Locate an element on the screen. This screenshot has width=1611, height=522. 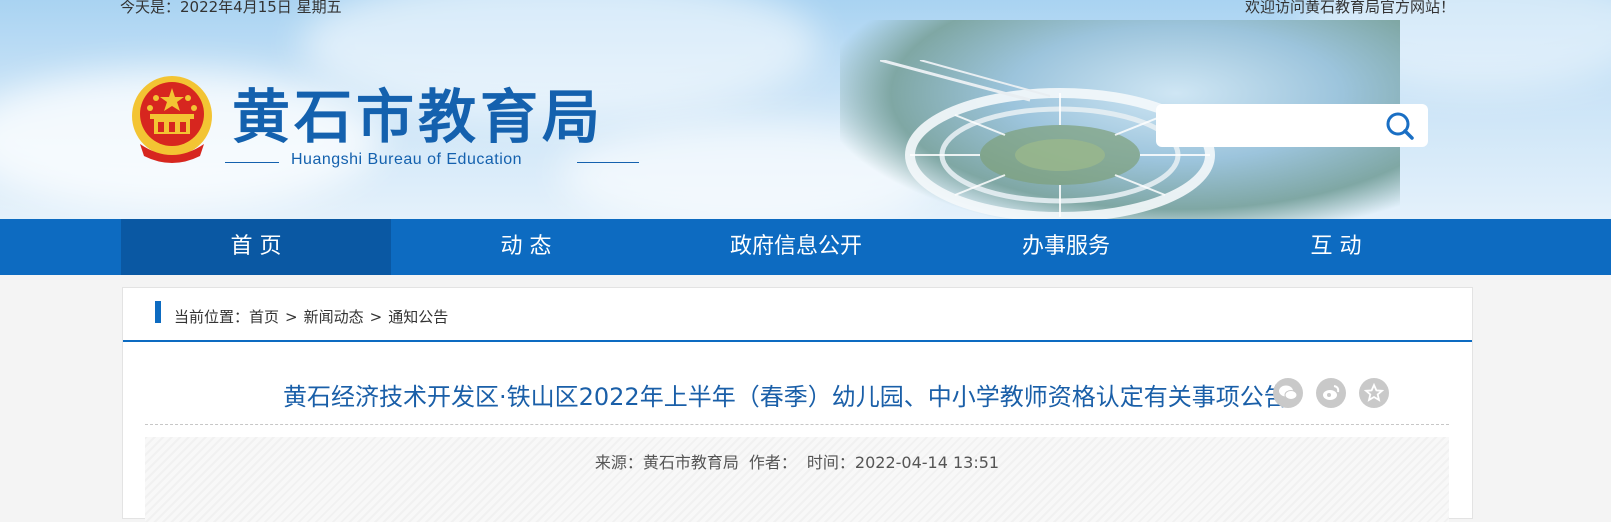
favorite-star-icon is located at coordinates (1374, 392).